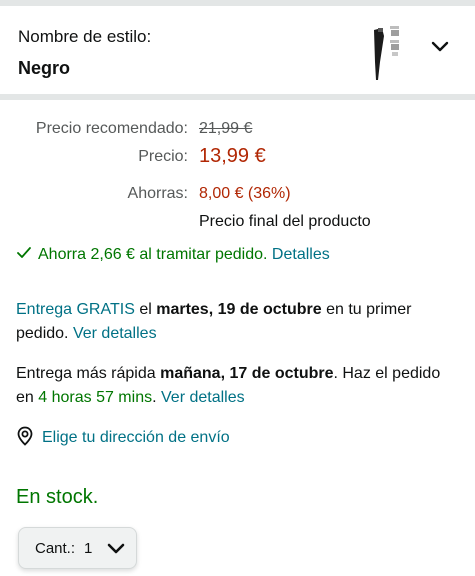  What do you see at coordinates (85, 36) in the screenshot?
I see `style-label: Nombre de estilo:` at bounding box center [85, 36].